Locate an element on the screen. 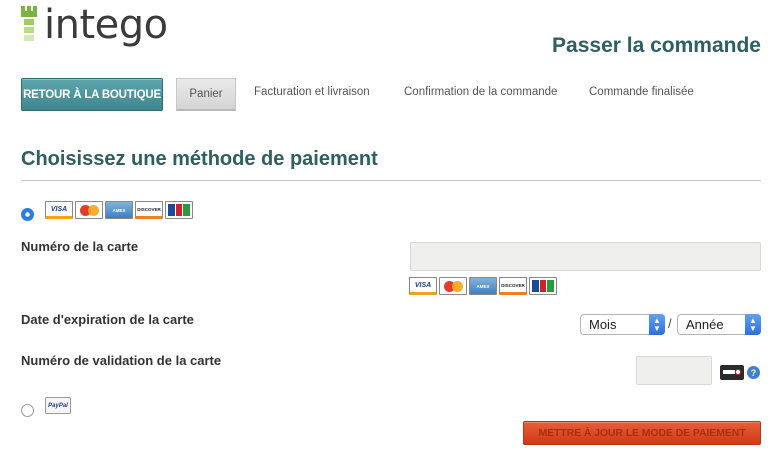 The image size is (780, 468). card-payment-radio is located at coordinates (27, 214).